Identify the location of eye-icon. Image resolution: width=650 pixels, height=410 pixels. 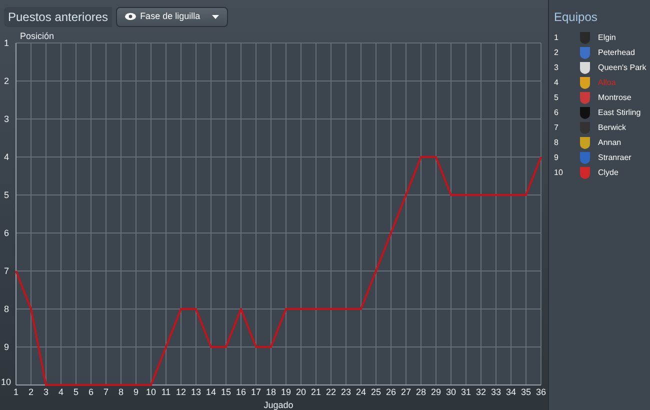
(130, 16).